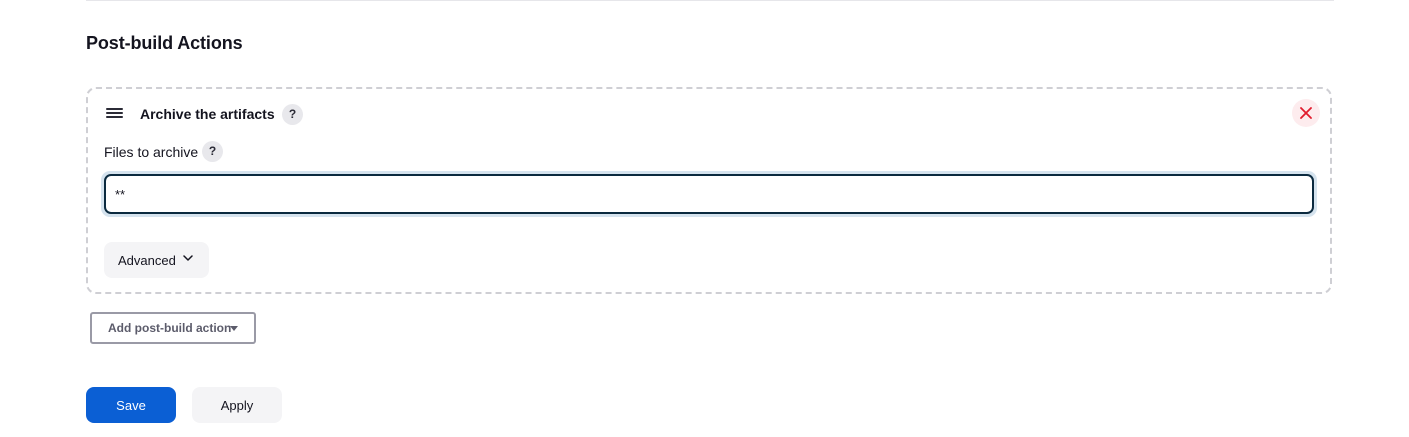  Describe the element at coordinates (237, 405) in the screenshot. I see `apply-button: Apply` at that location.